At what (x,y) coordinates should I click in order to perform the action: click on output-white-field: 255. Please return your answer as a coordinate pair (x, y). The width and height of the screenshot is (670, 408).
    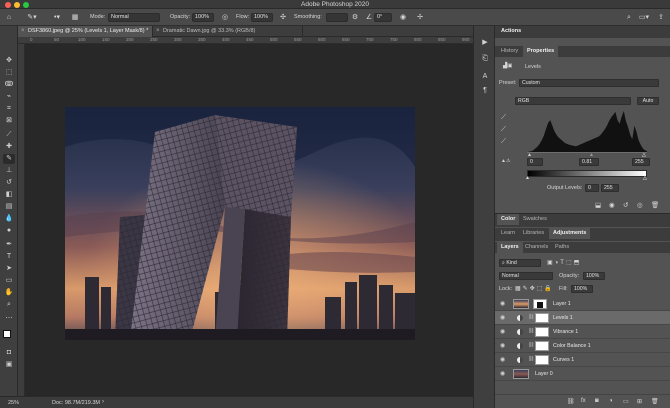
    Looking at the image, I should click on (610, 188).